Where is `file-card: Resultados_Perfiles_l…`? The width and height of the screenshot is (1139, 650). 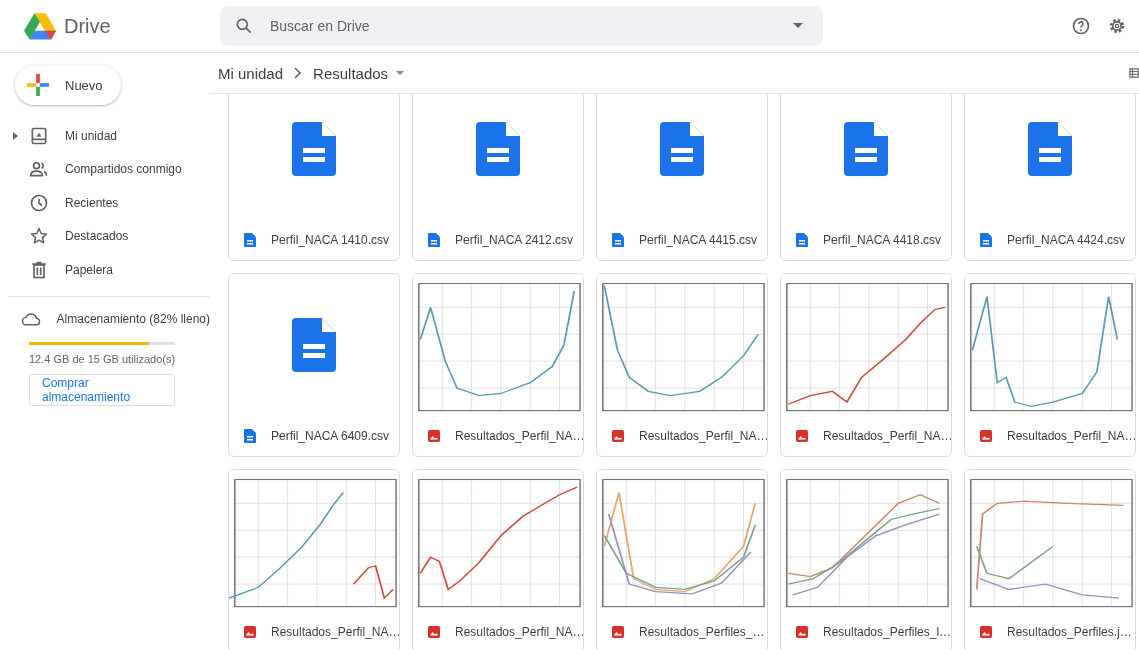 file-card: Resultados_Perfiles_l… is located at coordinates (866, 559).